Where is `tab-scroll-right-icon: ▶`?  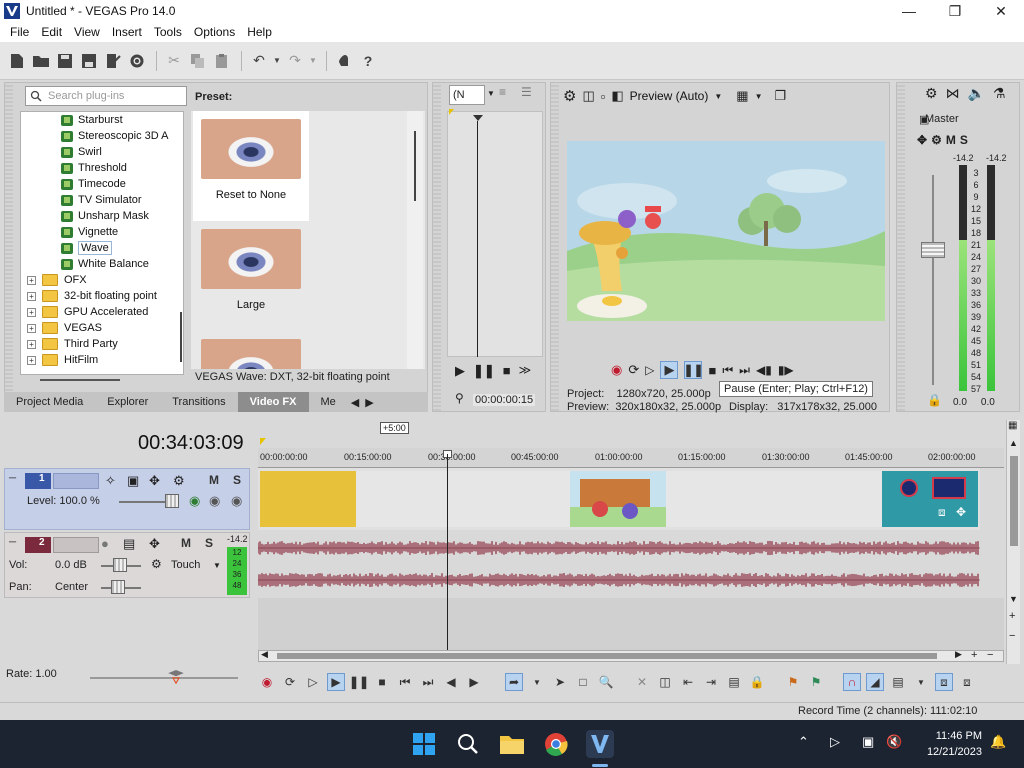
tab-scroll-right-icon: ▶ is located at coordinates (369, 402).